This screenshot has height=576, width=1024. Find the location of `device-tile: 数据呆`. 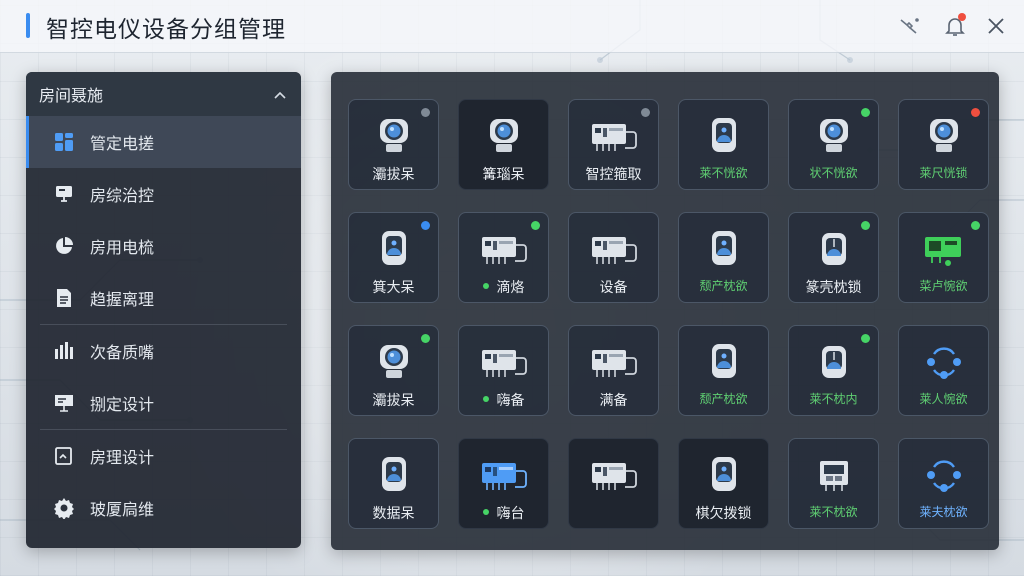

device-tile: 数据呆 is located at coordinates (393, 483).